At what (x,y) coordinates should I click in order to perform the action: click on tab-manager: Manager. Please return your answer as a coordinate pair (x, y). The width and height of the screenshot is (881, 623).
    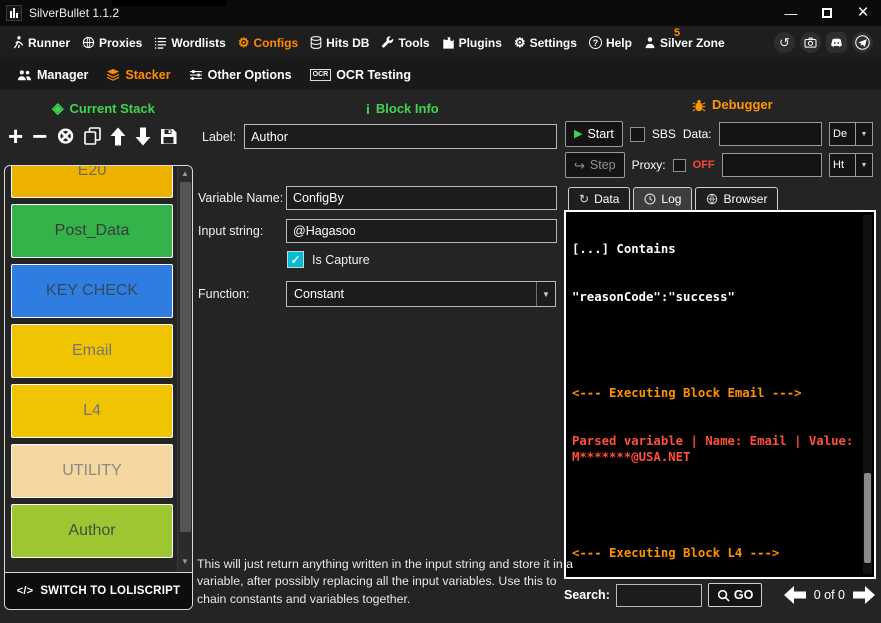
    Looking at the image, I should click on (52, 75).